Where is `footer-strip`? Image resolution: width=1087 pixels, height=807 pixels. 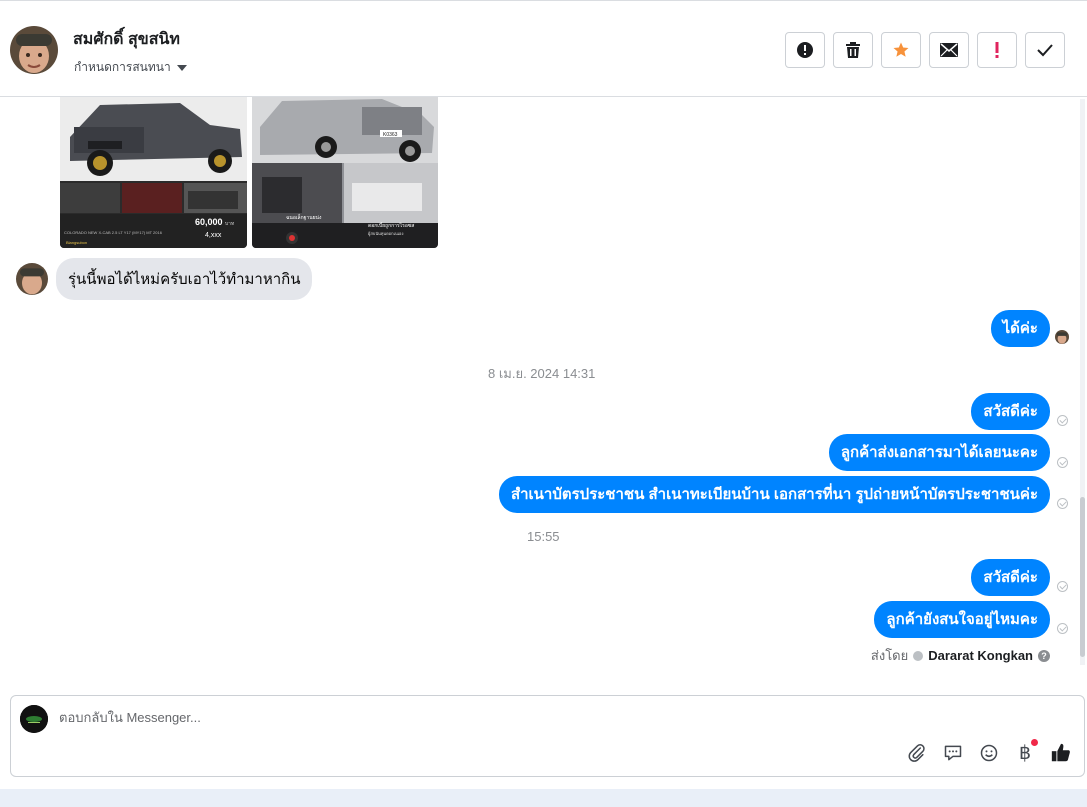 footer-strip is located at coordinates (543, 798).